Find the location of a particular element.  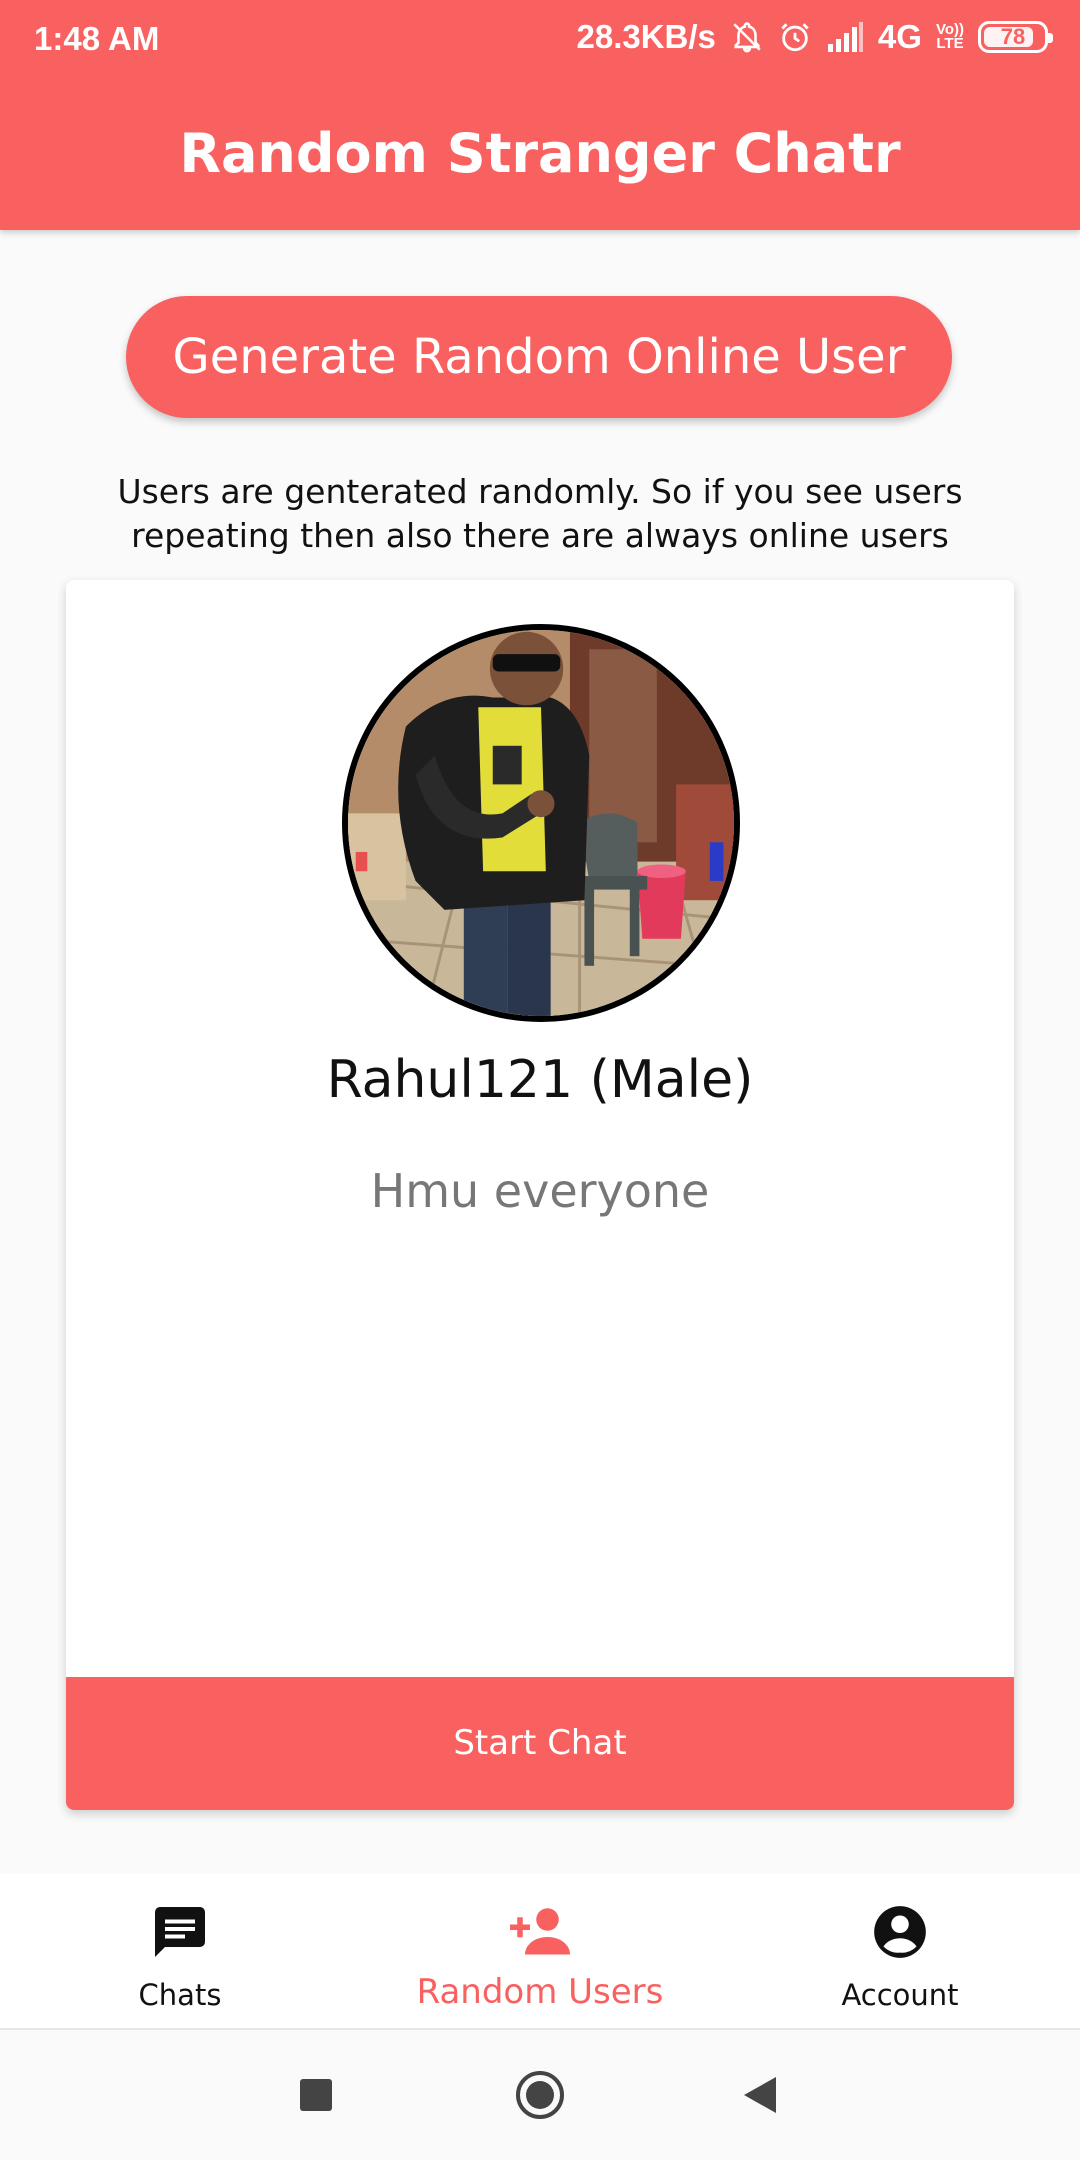

app-title: Random Stranger Chatr is located at coordinates (540, 153).